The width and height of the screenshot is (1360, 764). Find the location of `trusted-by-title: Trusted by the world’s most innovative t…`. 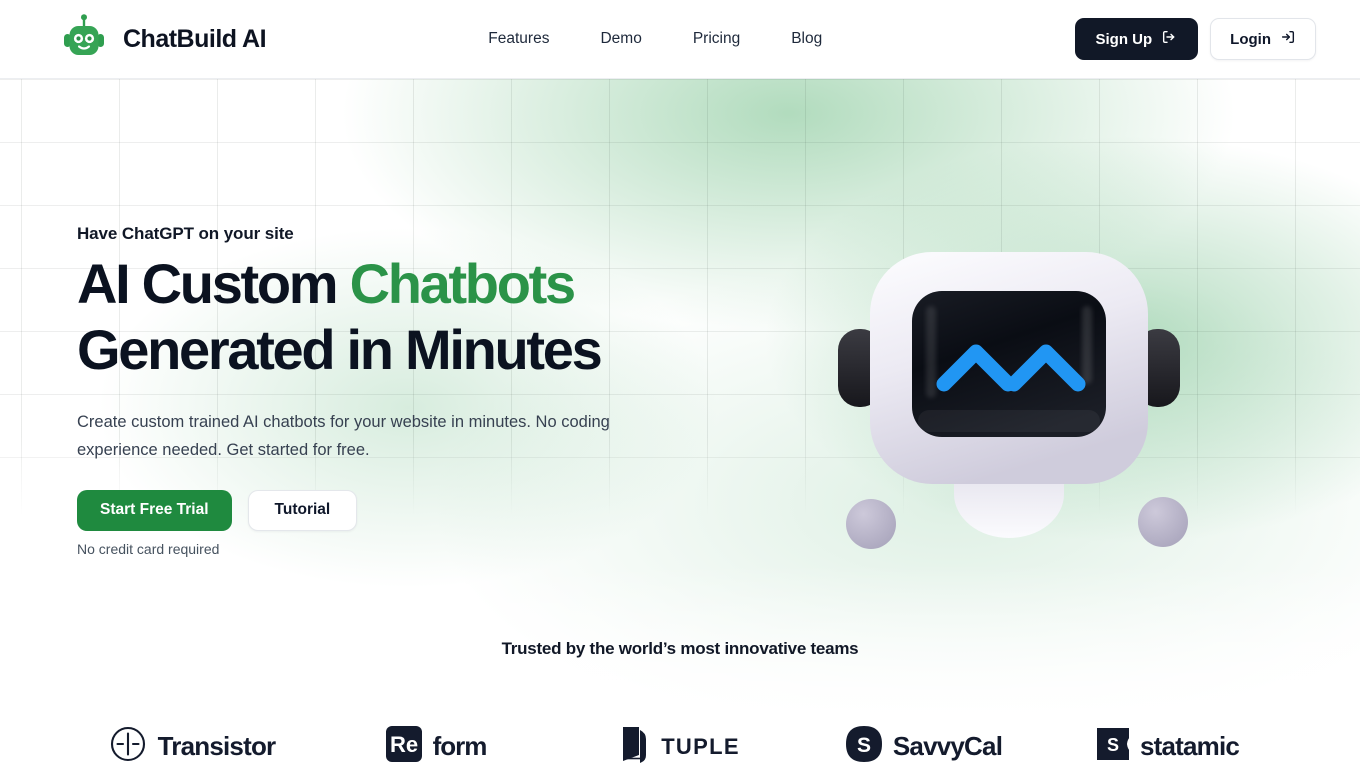

trusted-by-title: Trusted by the world’s most innovative t… is located at coordinates (680, 648).